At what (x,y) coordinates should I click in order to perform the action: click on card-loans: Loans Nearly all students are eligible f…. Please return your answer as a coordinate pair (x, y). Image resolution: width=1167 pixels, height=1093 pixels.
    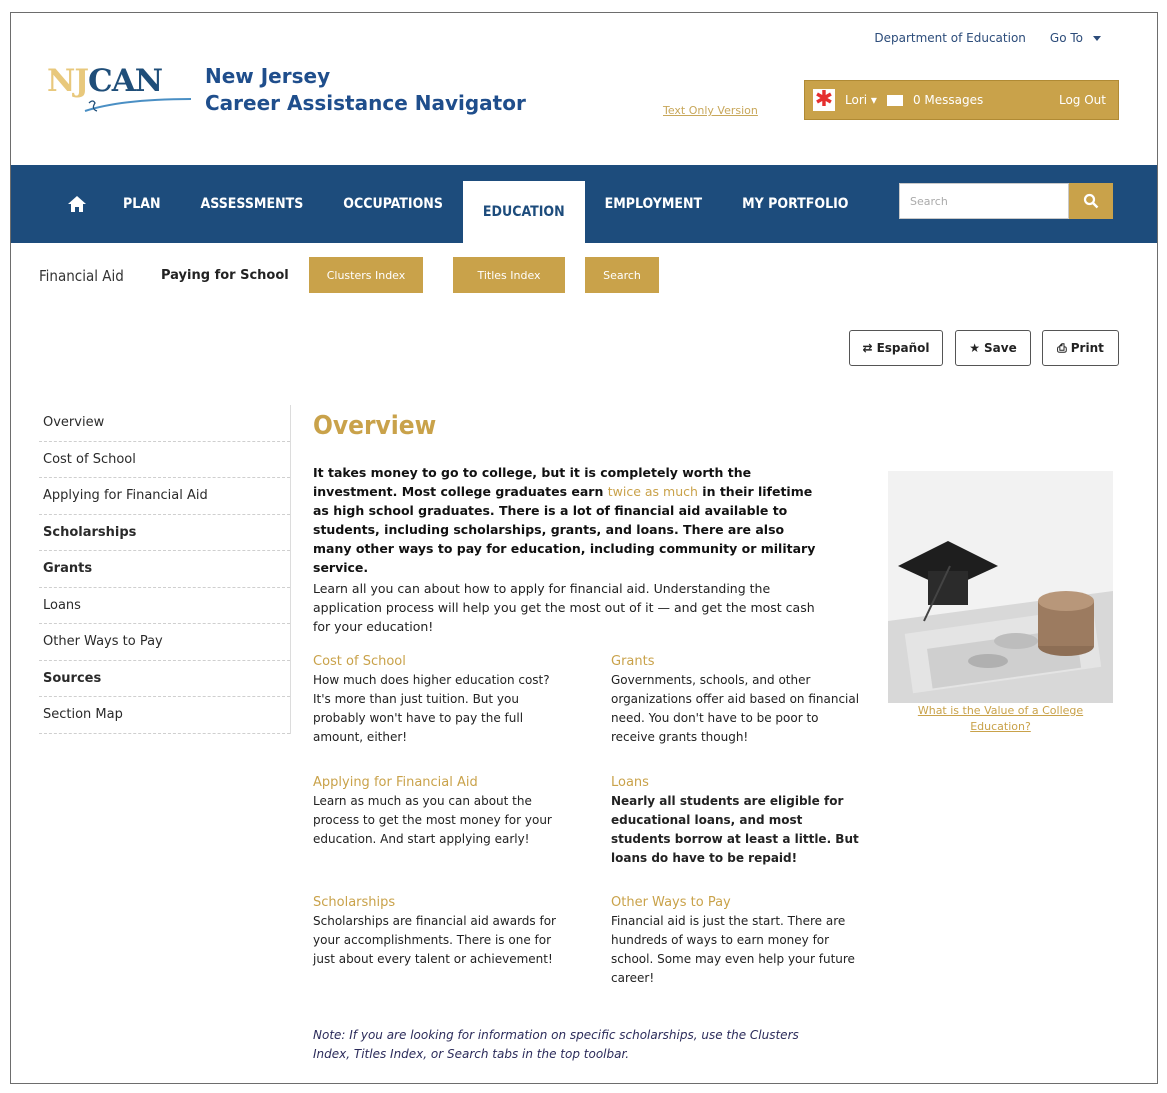
    Looking at the image, I should click on (736, 821).